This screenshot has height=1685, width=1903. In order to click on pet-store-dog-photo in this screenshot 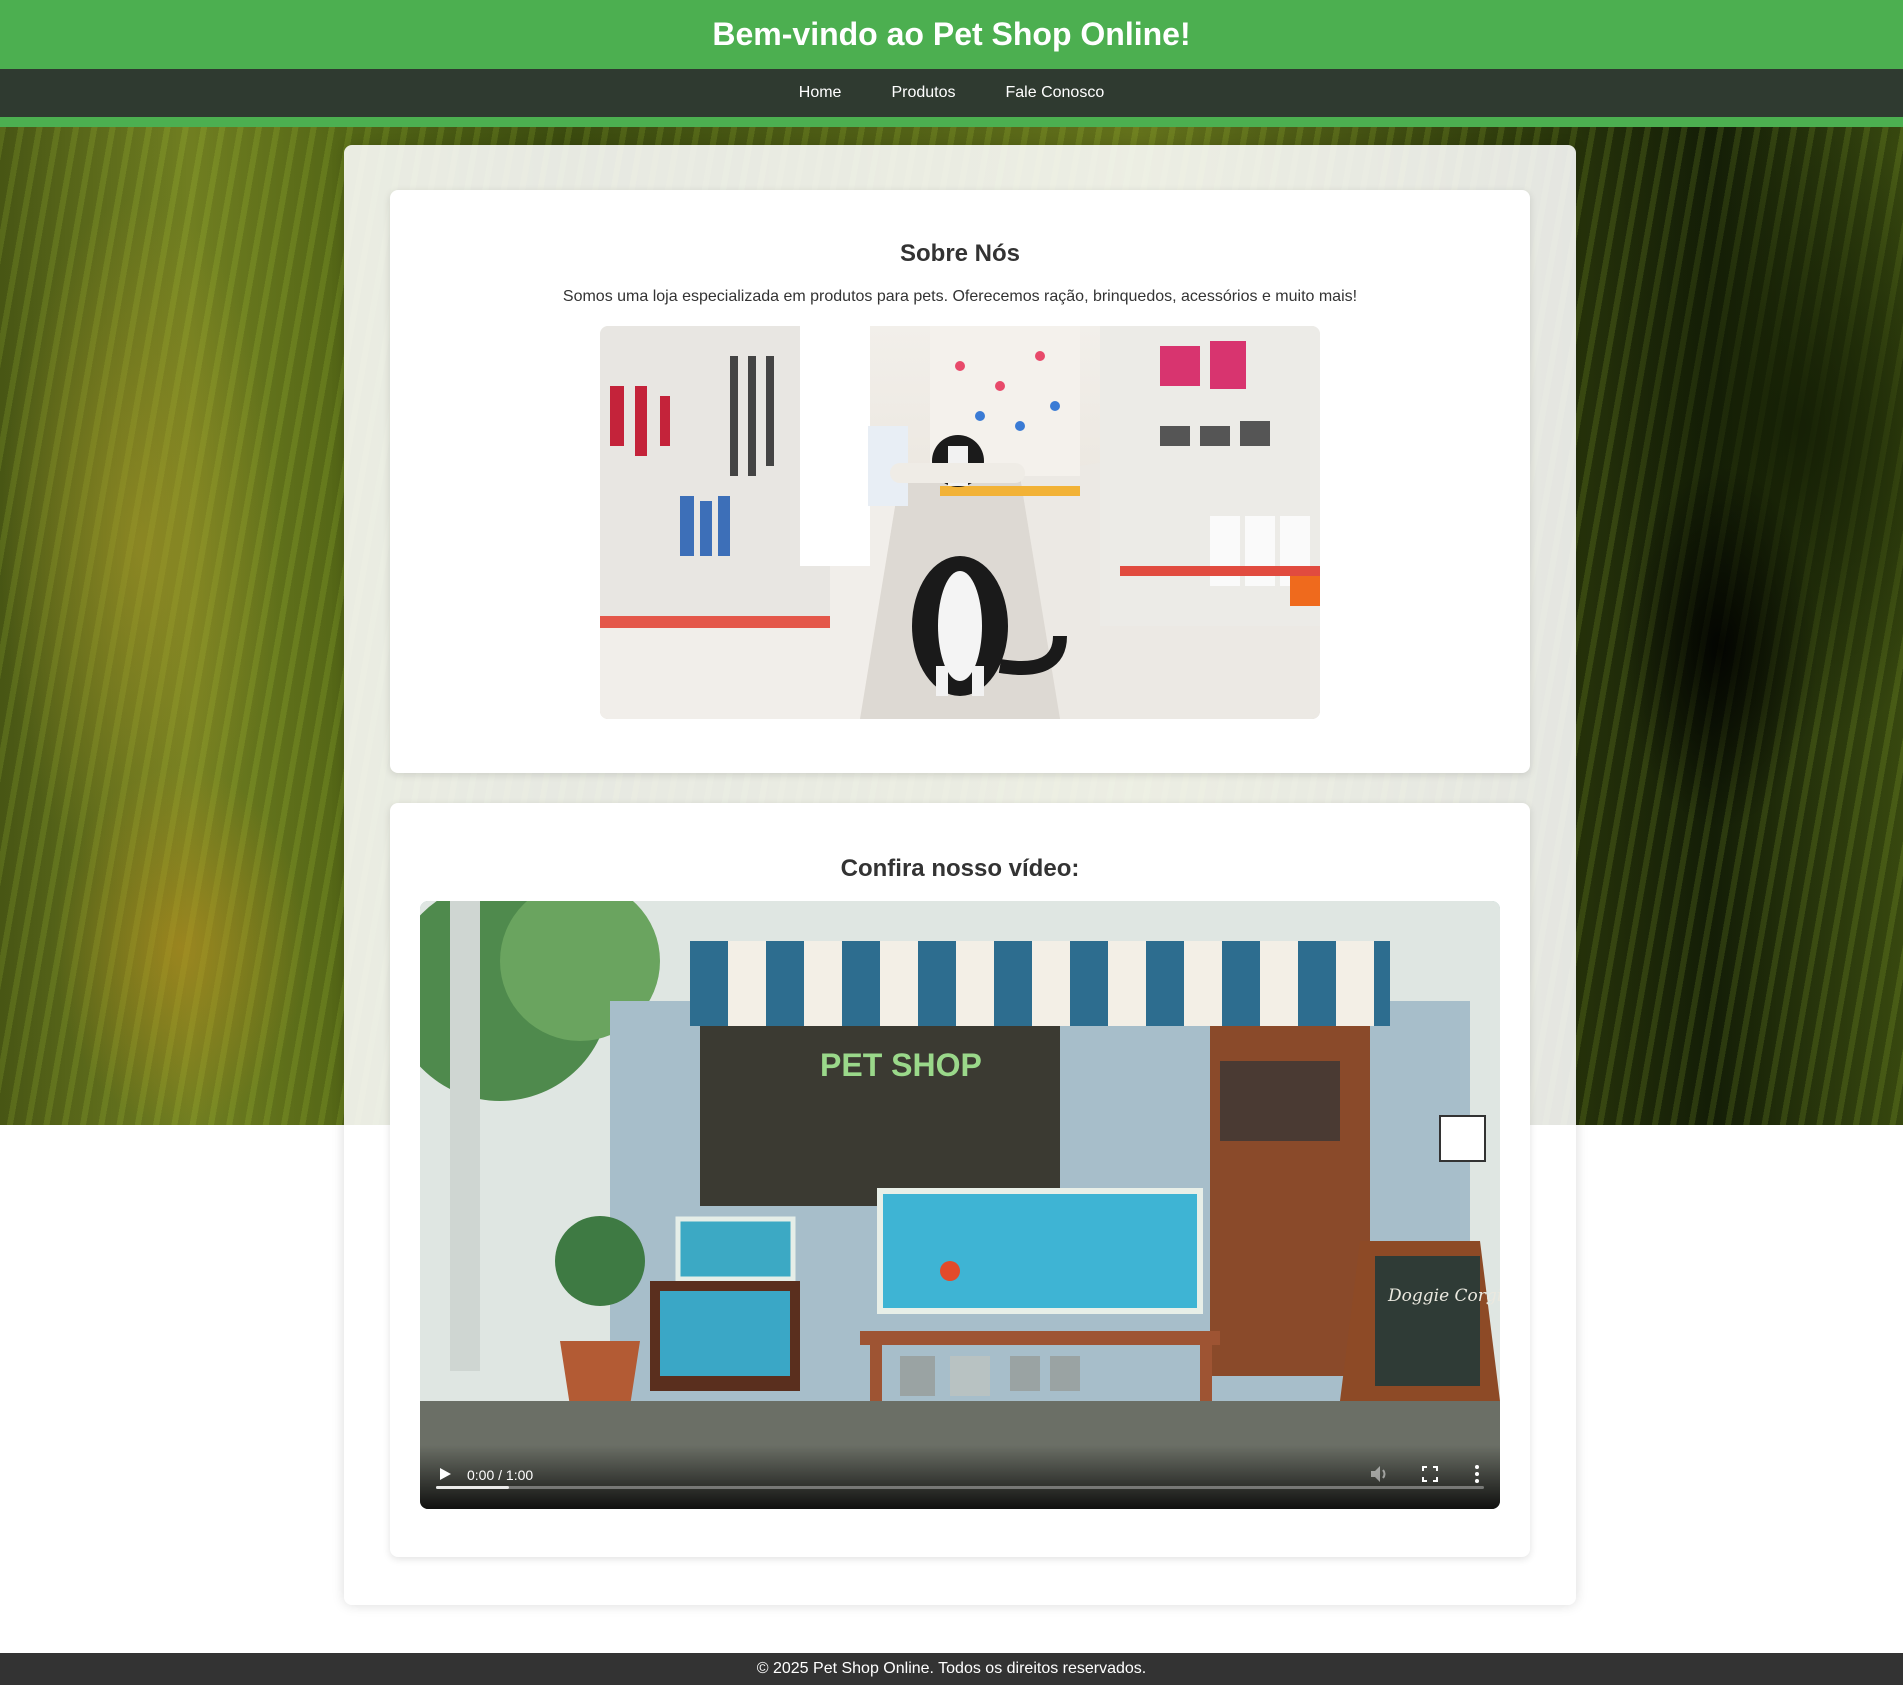, I will do `click(960, 522)`.